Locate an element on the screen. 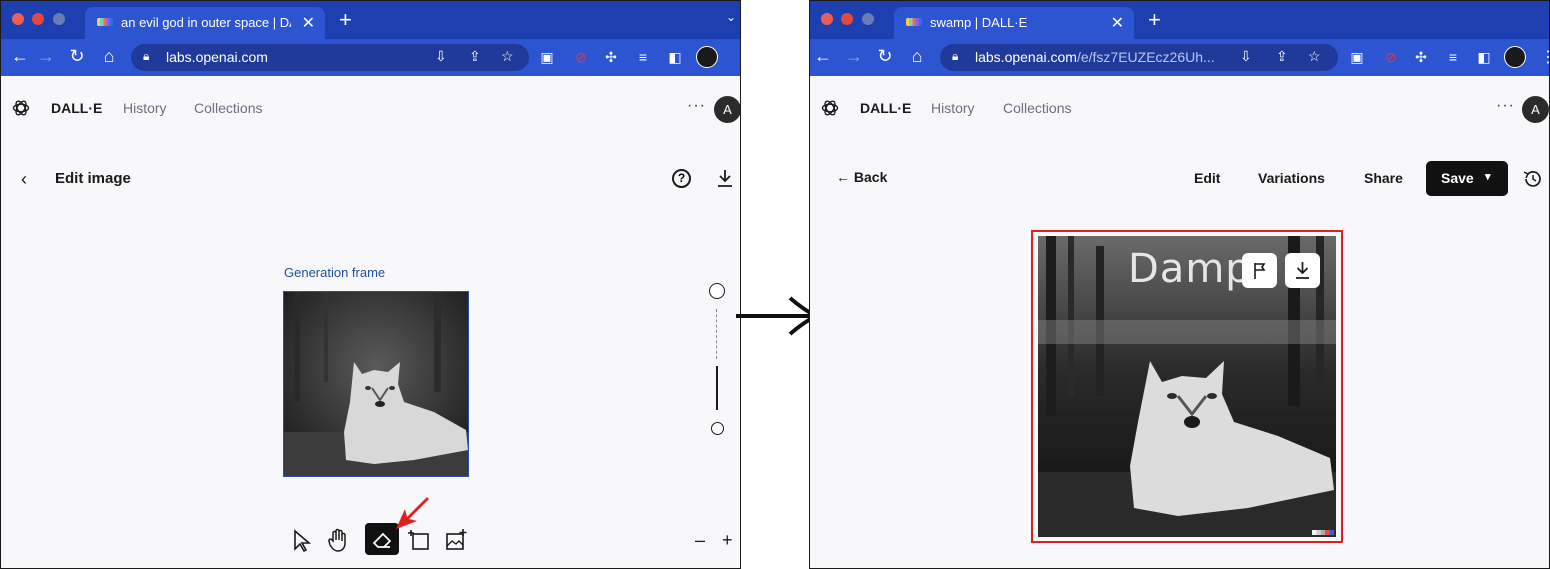 The image size is (1550, 569). tab-search-chevron-icon: ⌄ is located at coordinates (731, 17).